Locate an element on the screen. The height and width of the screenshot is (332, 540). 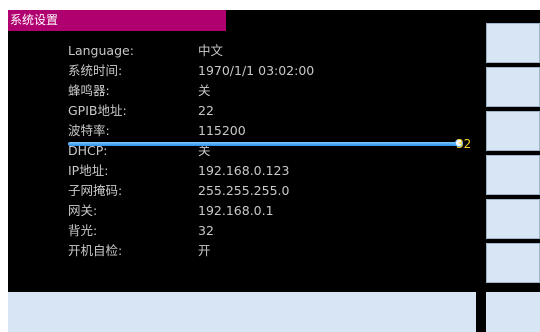
slider-track is located at coordinates (265, 144).